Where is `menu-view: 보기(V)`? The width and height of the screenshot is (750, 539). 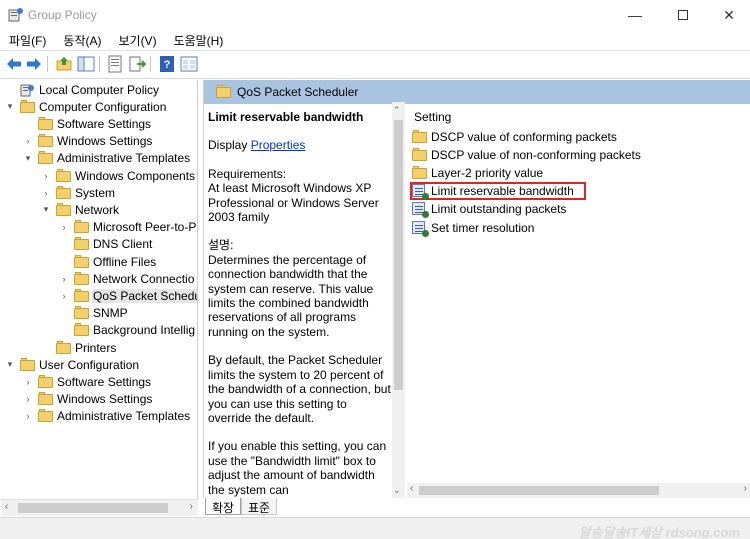 menu-view: 보기(V) is located at coordinates (136, 40).